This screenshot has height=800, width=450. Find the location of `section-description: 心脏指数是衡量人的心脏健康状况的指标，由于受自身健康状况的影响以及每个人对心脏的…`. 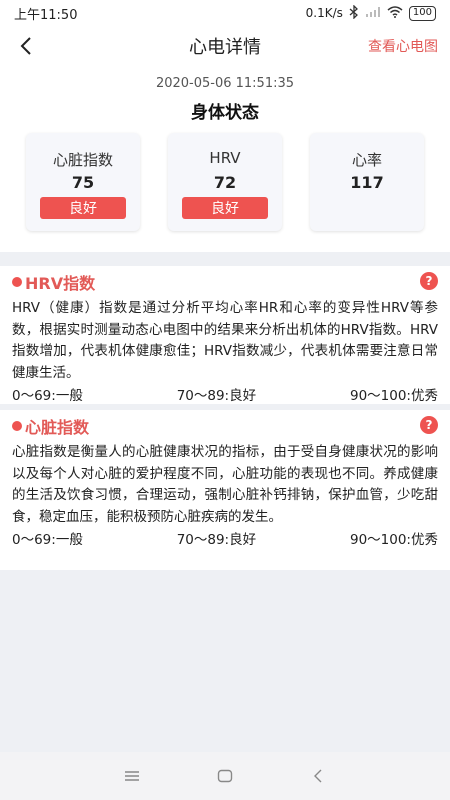

section-description: 心脏指数是衡量人的心脏健康状况的指标，由于受自身健康状况的影响以及每个人对心脏的… is located at coordinates (225, 484).